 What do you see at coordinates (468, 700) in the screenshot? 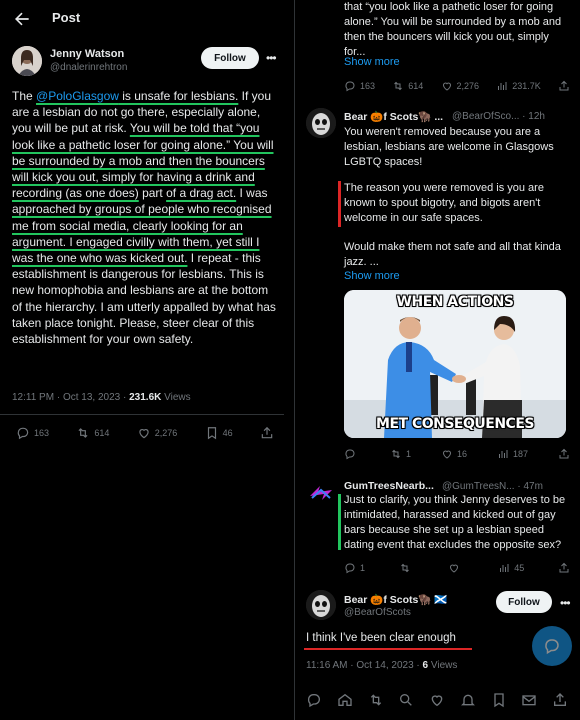
I see `bell-icon` at bounding box center [468, 700].